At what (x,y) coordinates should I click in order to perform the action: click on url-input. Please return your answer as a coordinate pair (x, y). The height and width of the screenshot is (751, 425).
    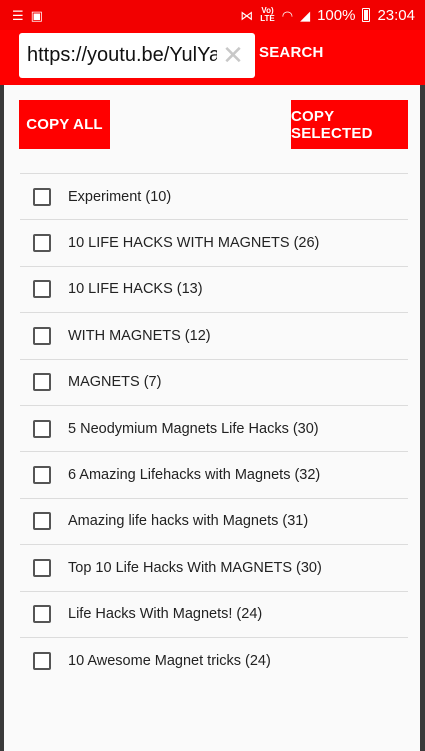
    Looking at the image, I should click on (122, 55).